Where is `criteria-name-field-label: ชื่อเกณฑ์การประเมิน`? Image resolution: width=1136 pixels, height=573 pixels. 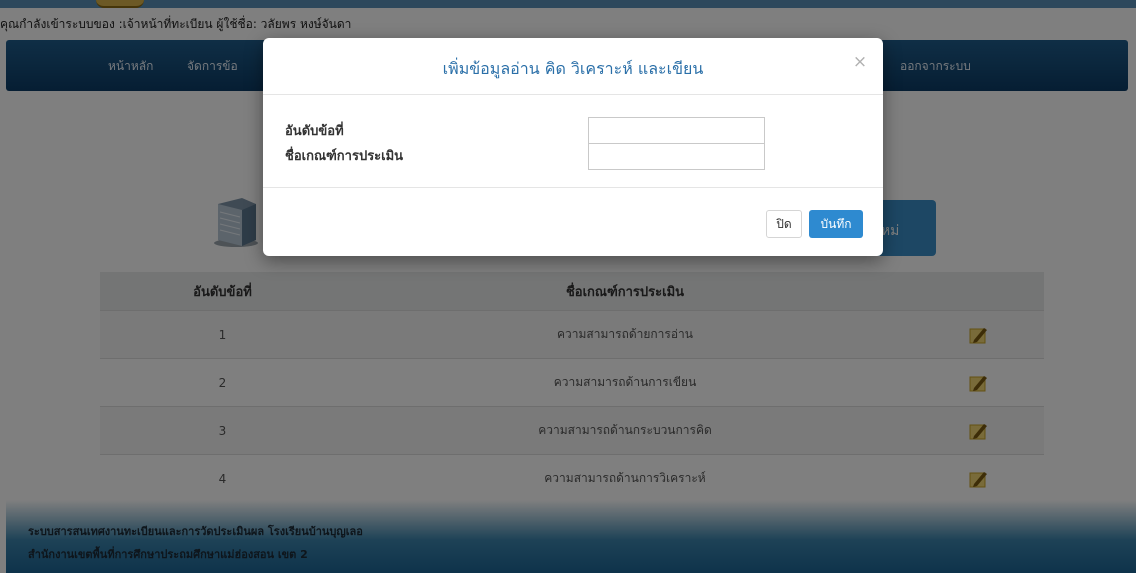 criteria-name-field-label: ชื่อเกณฑ์การประเมิน is located at coordinates (344, 156).